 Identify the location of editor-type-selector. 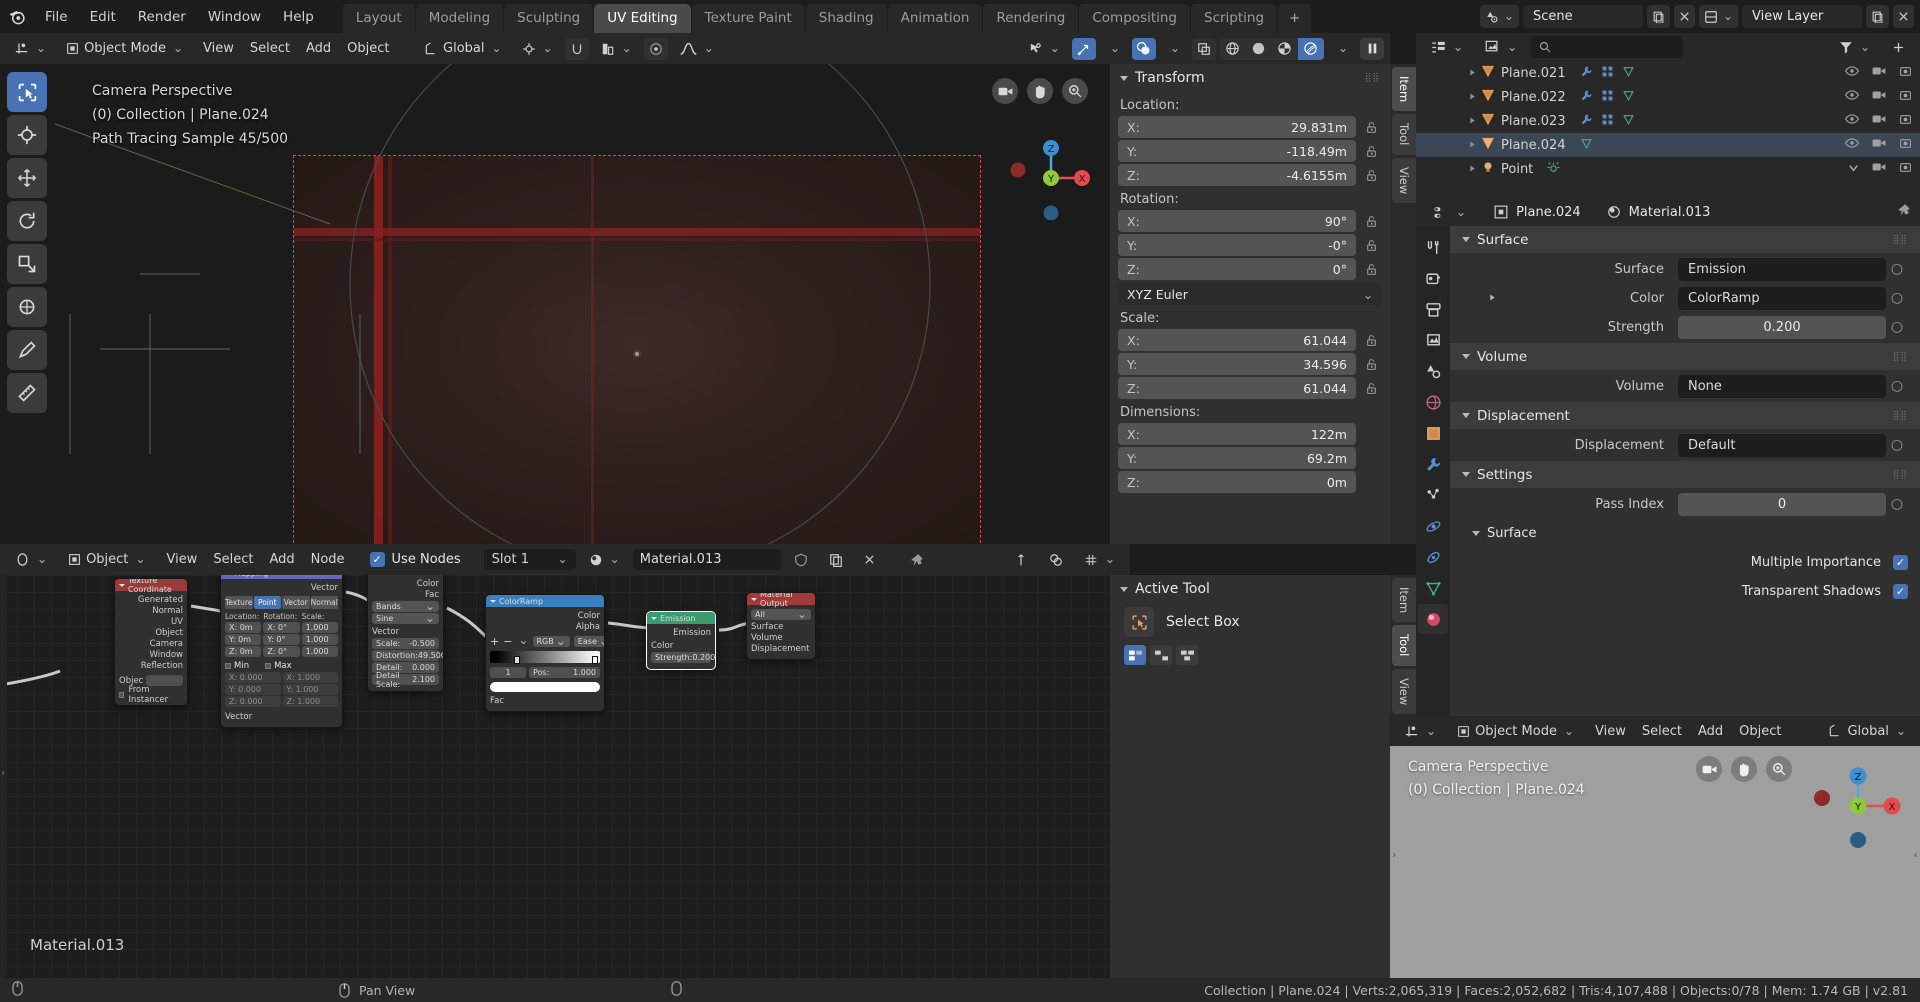
(30, 48).